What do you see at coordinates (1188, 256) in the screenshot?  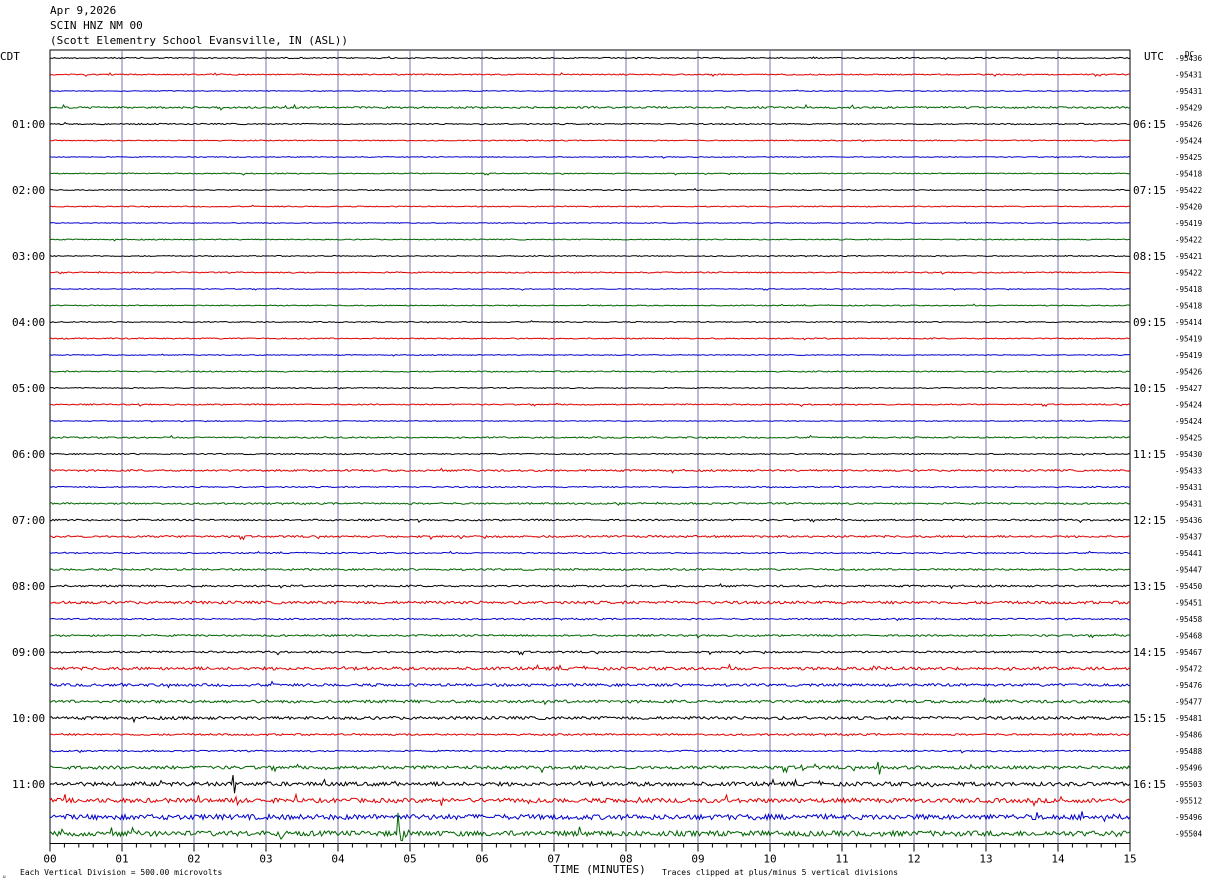 I see `dc-offset-label: -95421` at bounding box center [1188, 256].